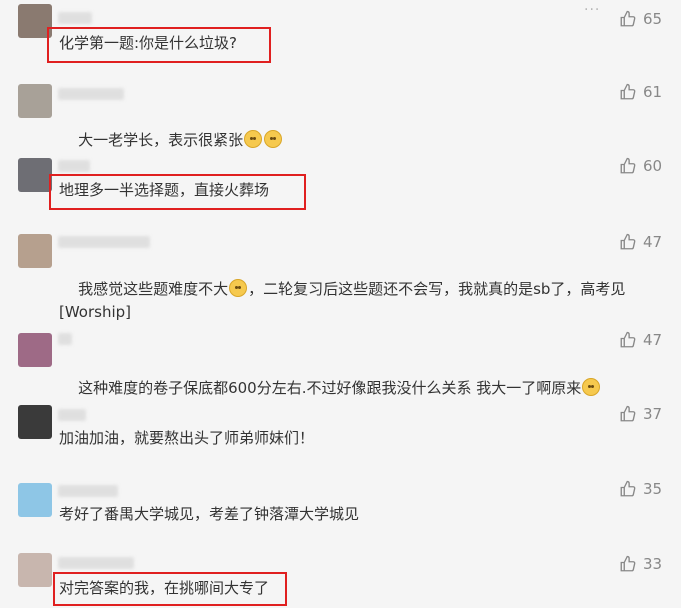  Describe the element at coordinates (592, 10) in the screenshot. I see `more-options-icon: ···` at that location.